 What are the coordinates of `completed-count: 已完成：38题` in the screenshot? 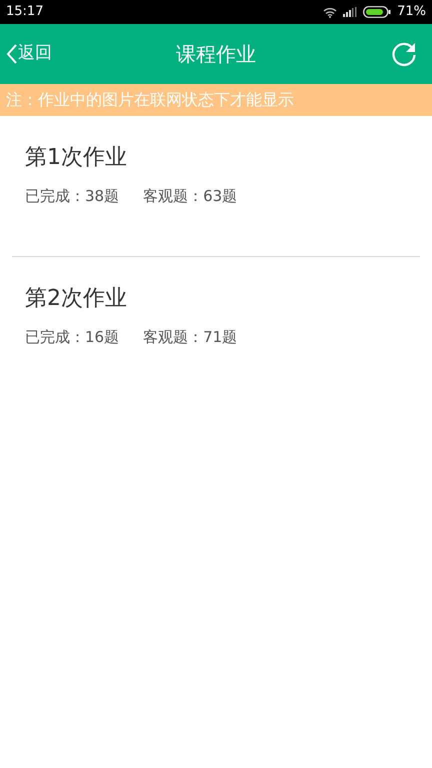 It's located at (72, 196).